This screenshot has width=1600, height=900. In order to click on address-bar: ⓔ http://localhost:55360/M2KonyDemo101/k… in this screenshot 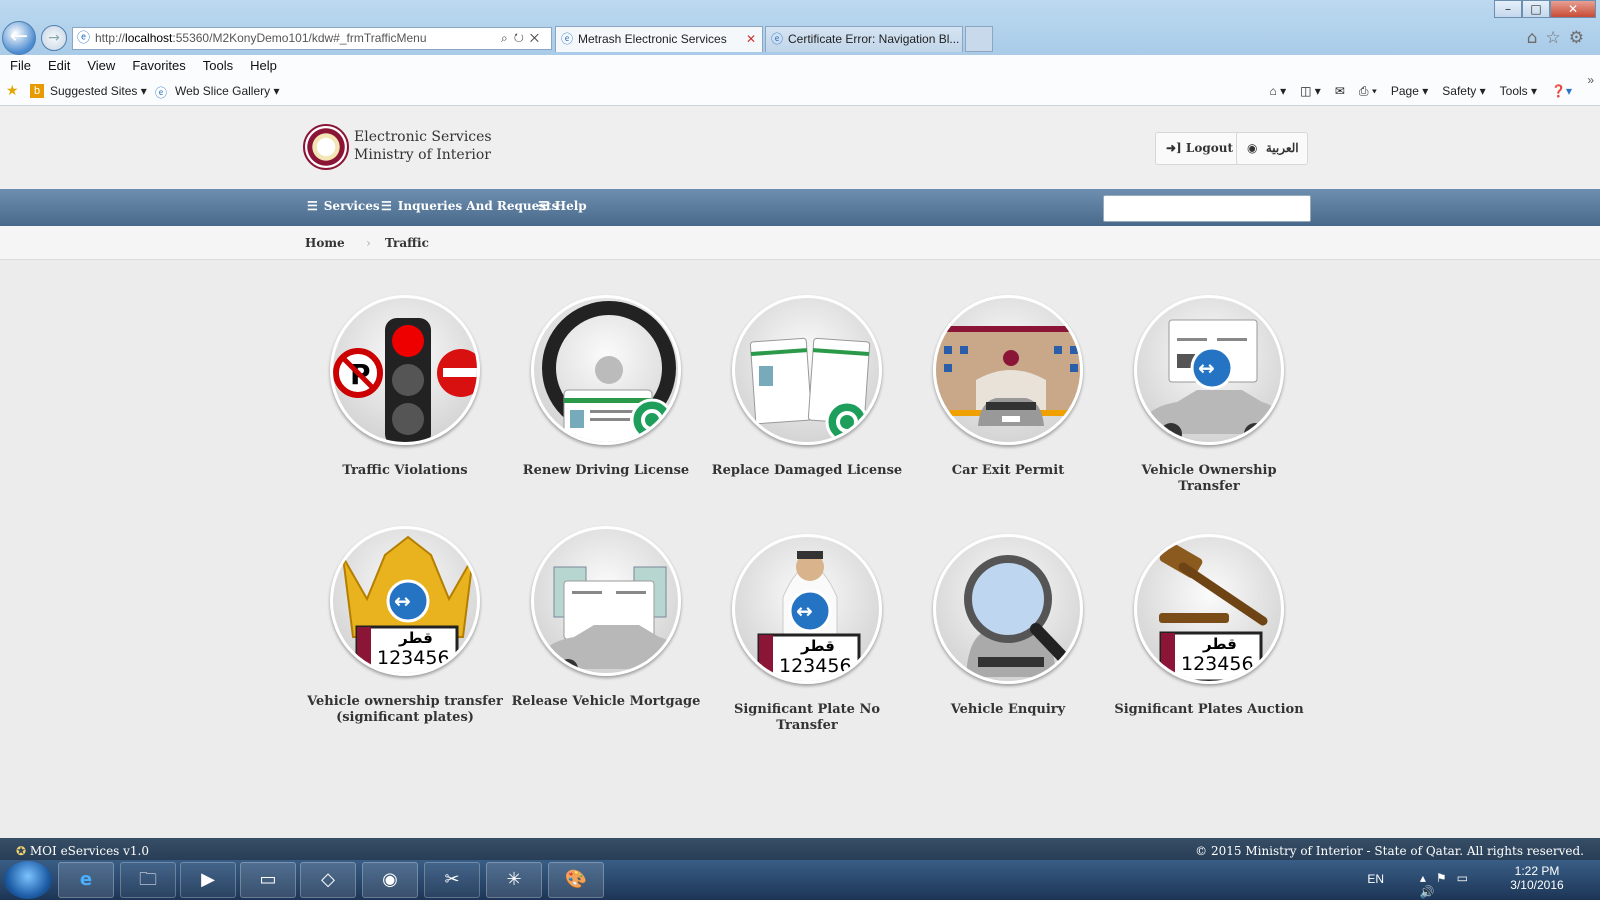, I will do `click(312, 38)`.